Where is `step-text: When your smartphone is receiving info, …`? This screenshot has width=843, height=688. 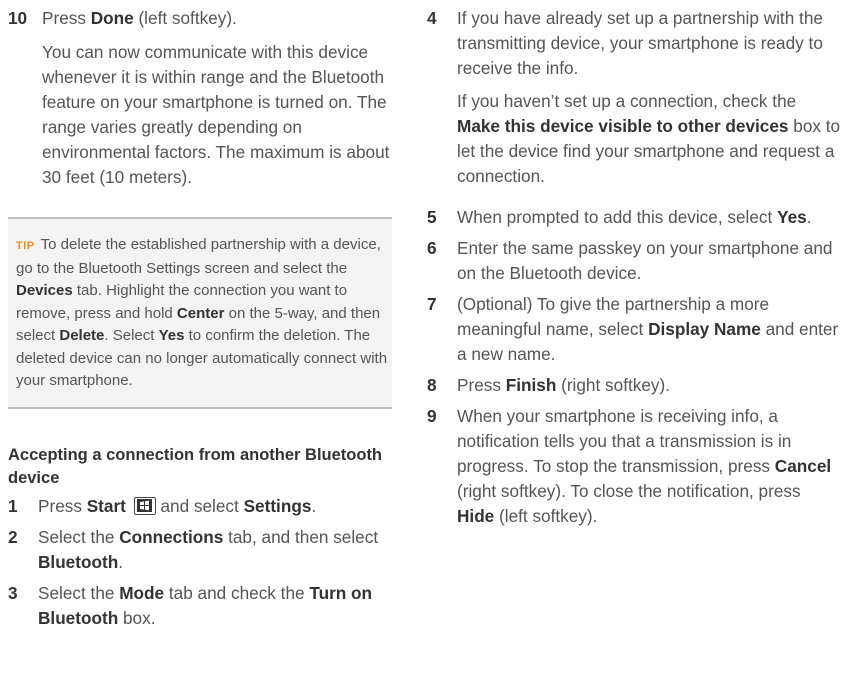
step-text: When your smartphone is receiving info, … is located at coordinates (644, 466).